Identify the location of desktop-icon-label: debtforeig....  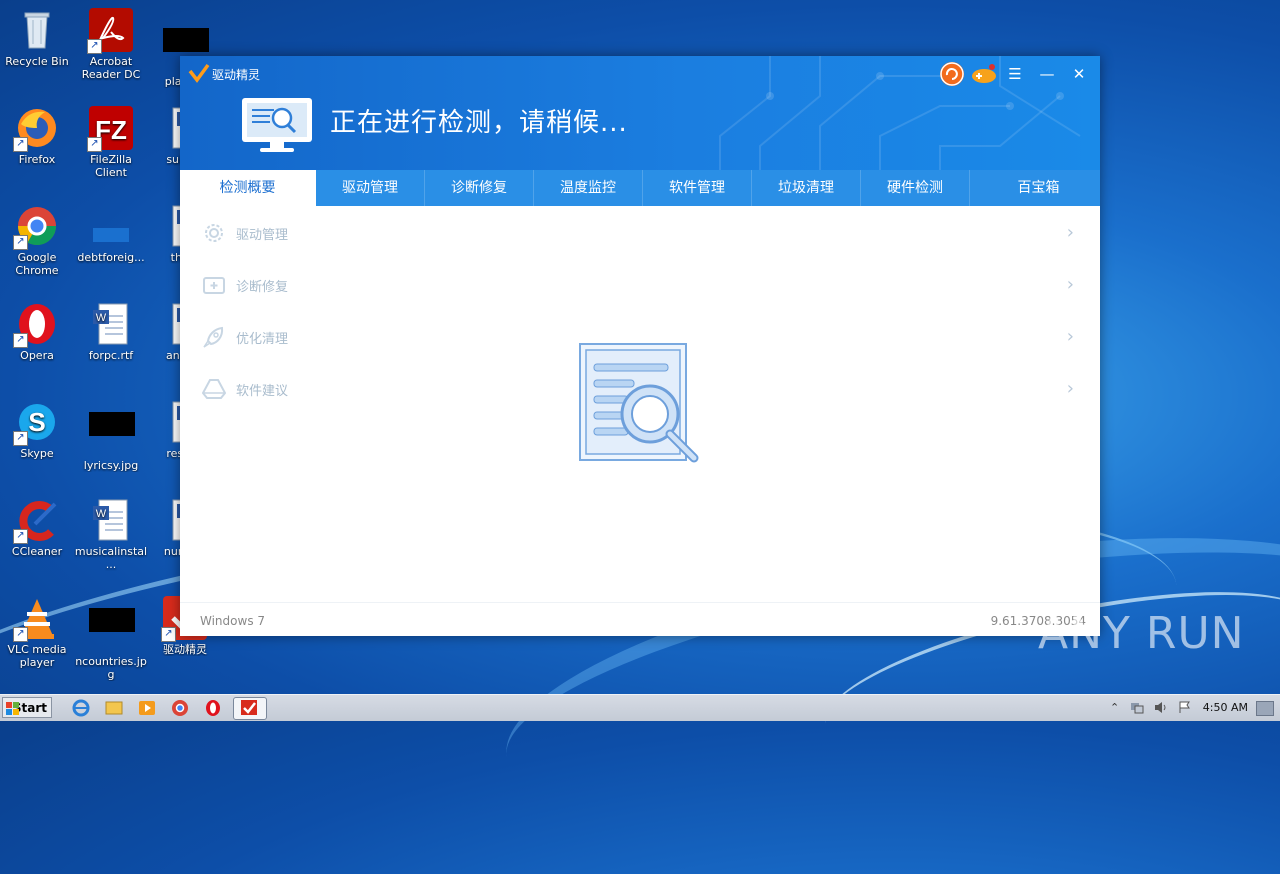
(111, 257).